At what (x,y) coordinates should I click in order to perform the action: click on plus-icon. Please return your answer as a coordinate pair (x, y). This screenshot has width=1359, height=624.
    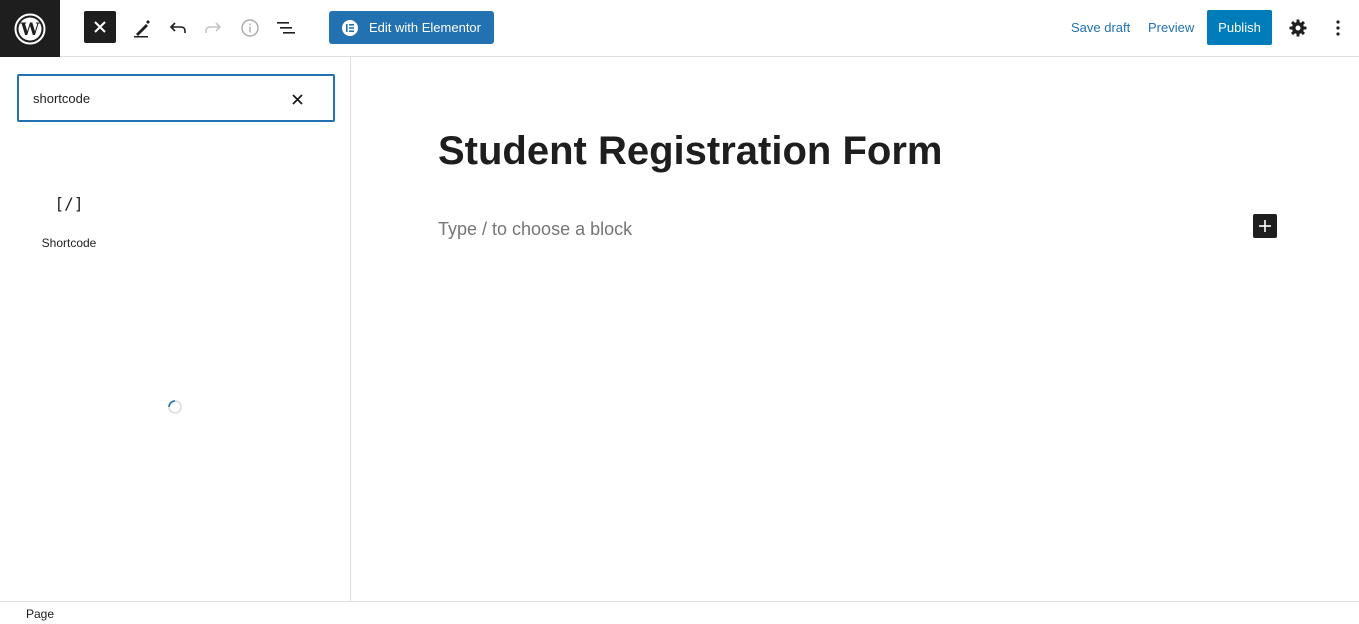
    Looking at the image, I should click on (1265, 226).